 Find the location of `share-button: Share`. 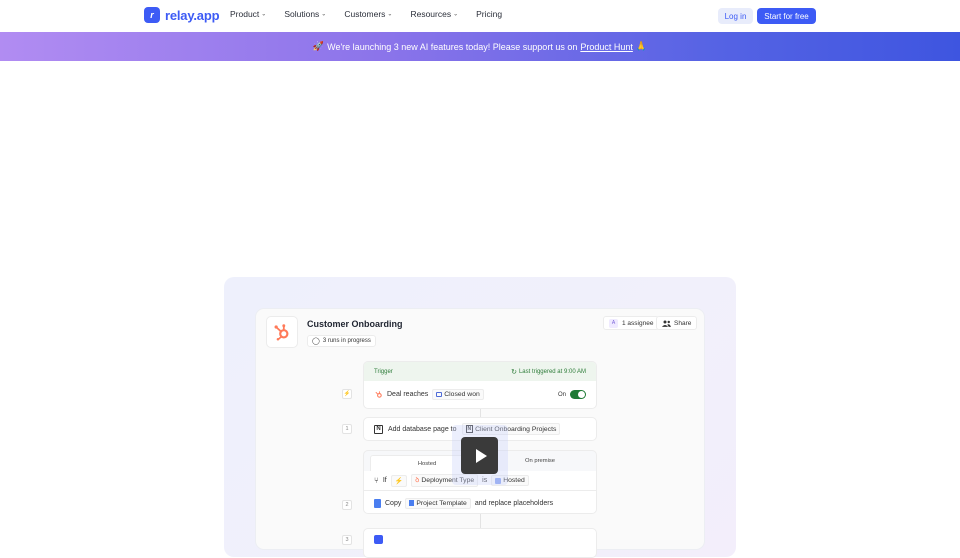

share-button: Share is located at coordinates (677, 323).